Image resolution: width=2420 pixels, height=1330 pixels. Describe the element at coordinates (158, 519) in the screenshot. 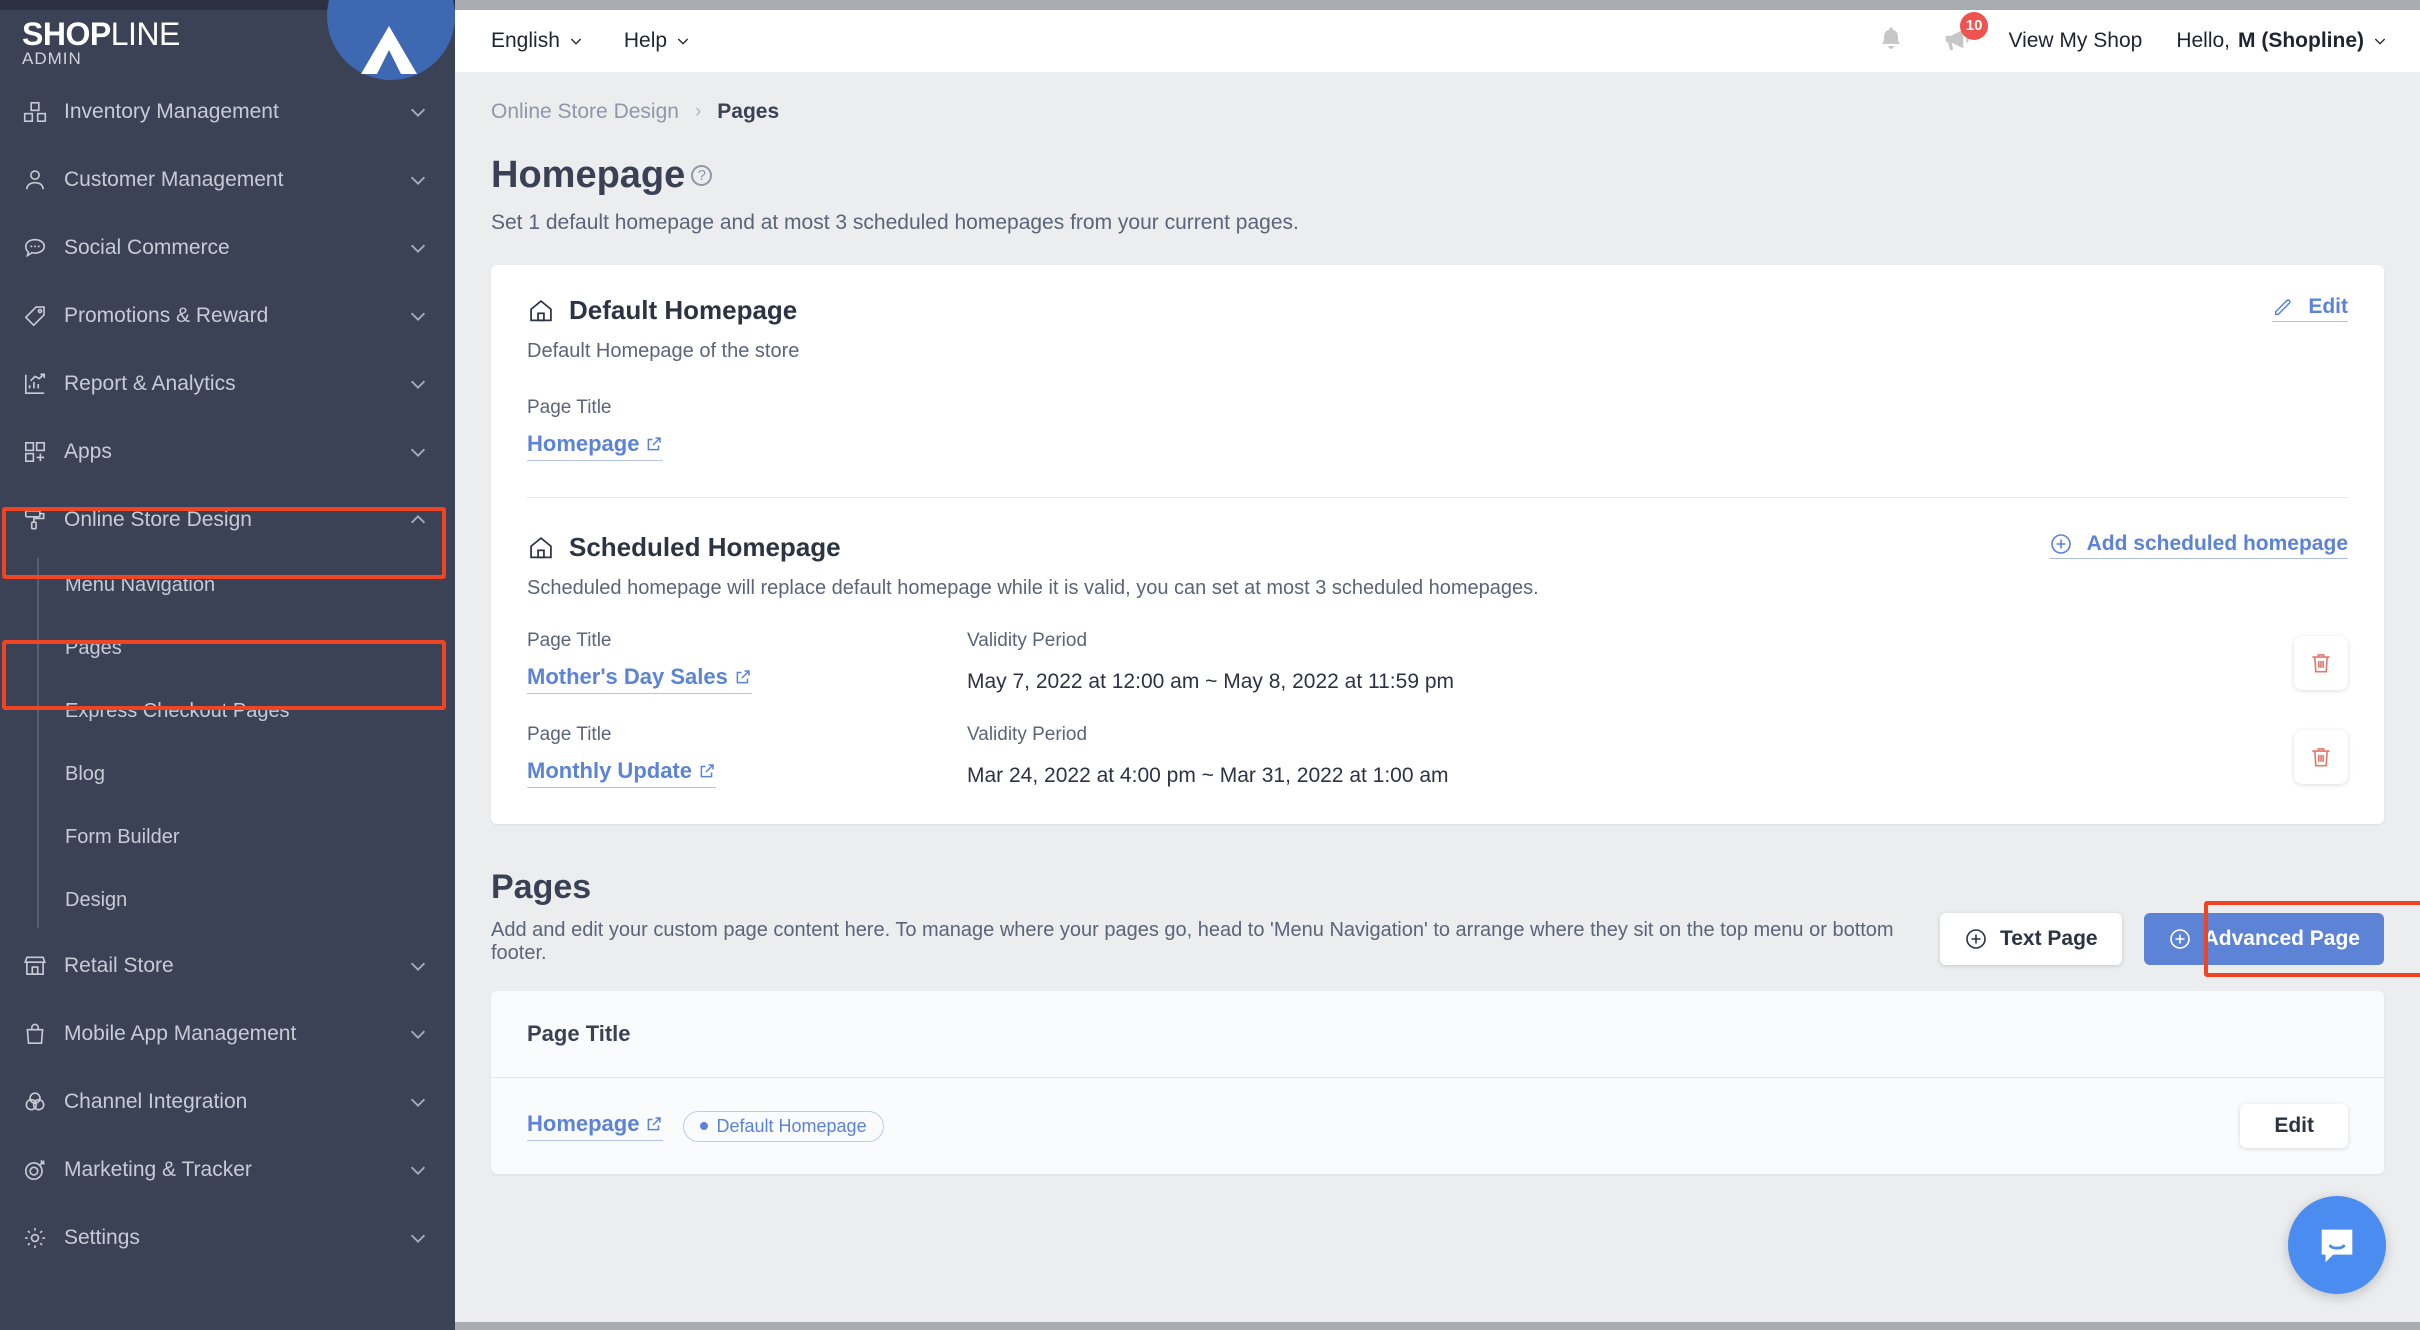

I see `sidebar-item-label: Online Store Design` at that location.